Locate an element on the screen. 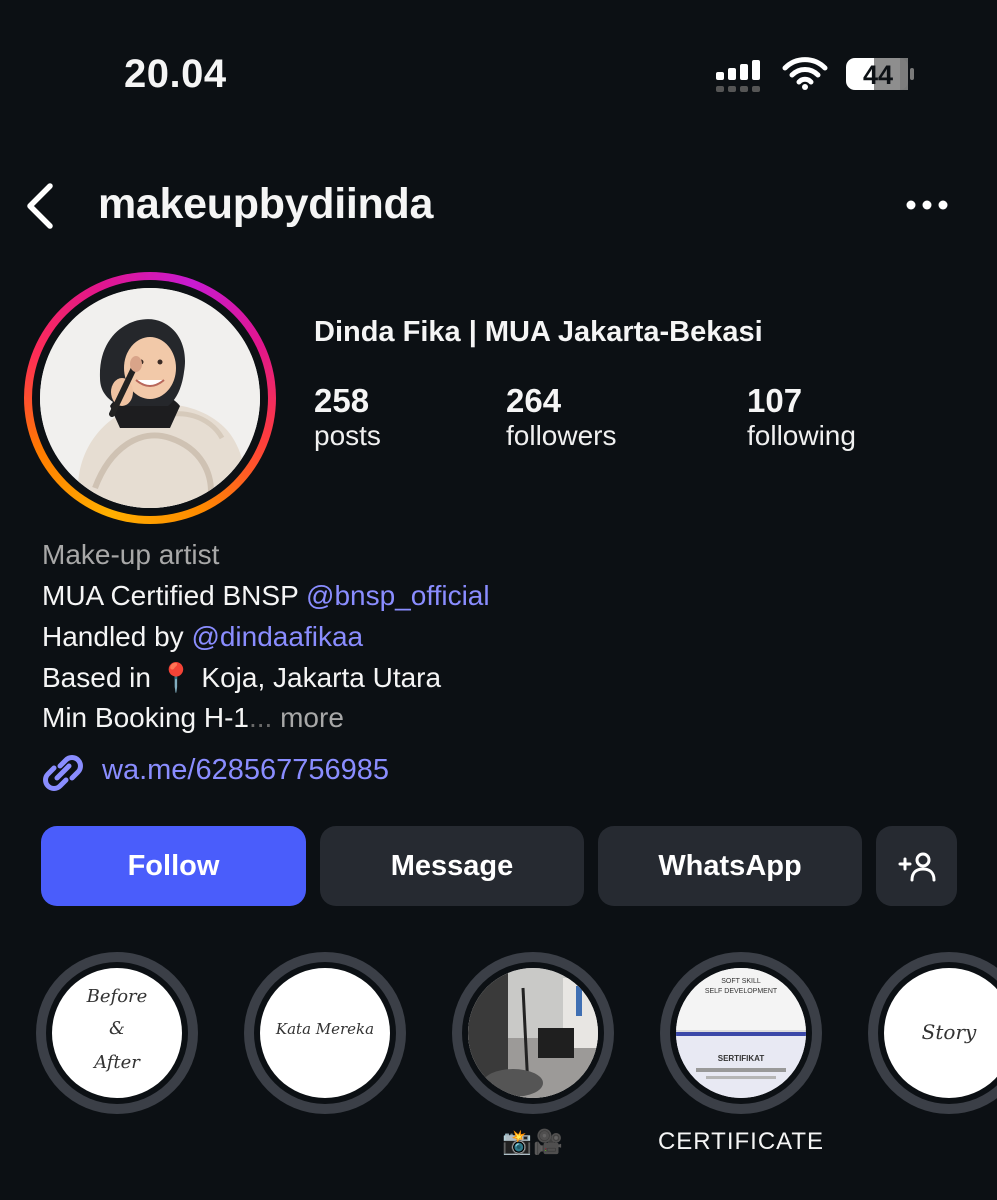  highlight-photo-video is located at coordinates (533, 1033).